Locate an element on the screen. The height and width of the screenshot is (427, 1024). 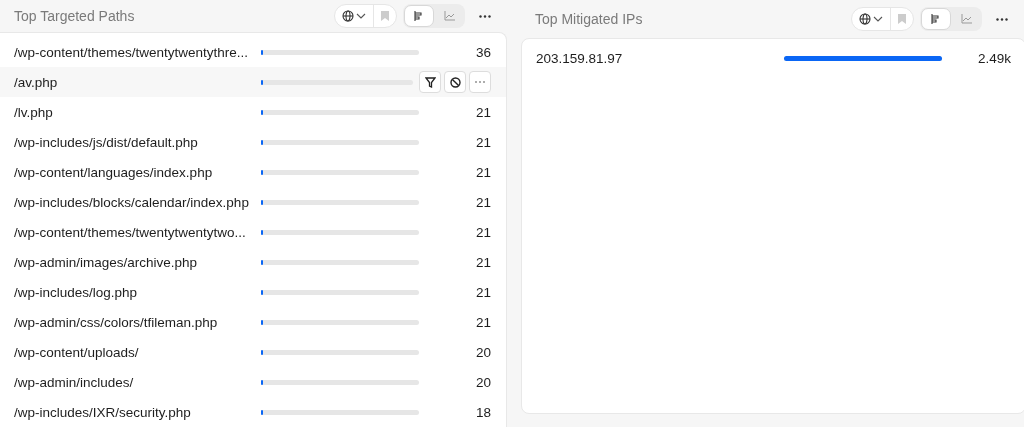
block-button is located at coordinates (455, 82).